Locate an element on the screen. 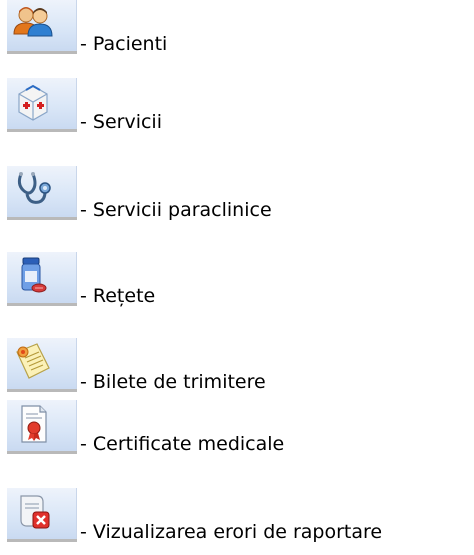  reporting-errors-button is located at coordinates (42, 515).